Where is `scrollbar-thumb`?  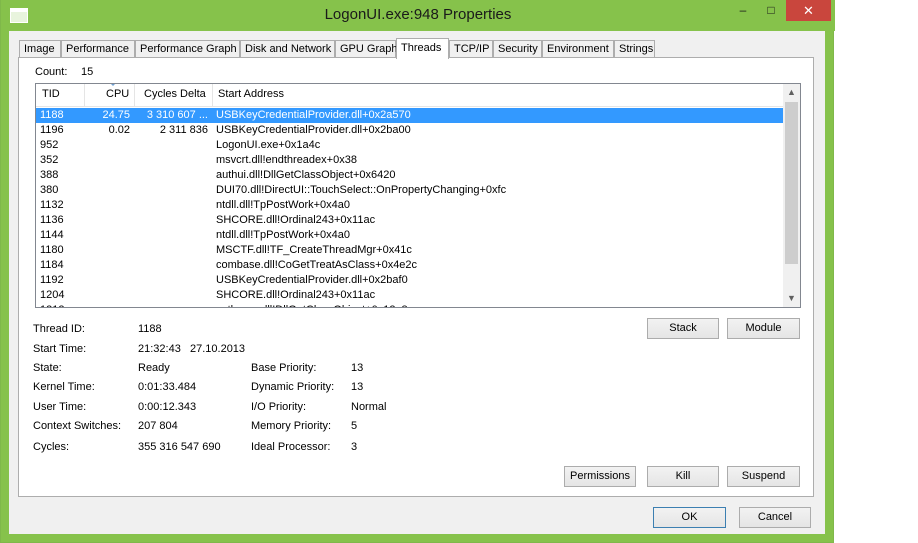
scrollbar-thumb is located at coordinates (791, 183).